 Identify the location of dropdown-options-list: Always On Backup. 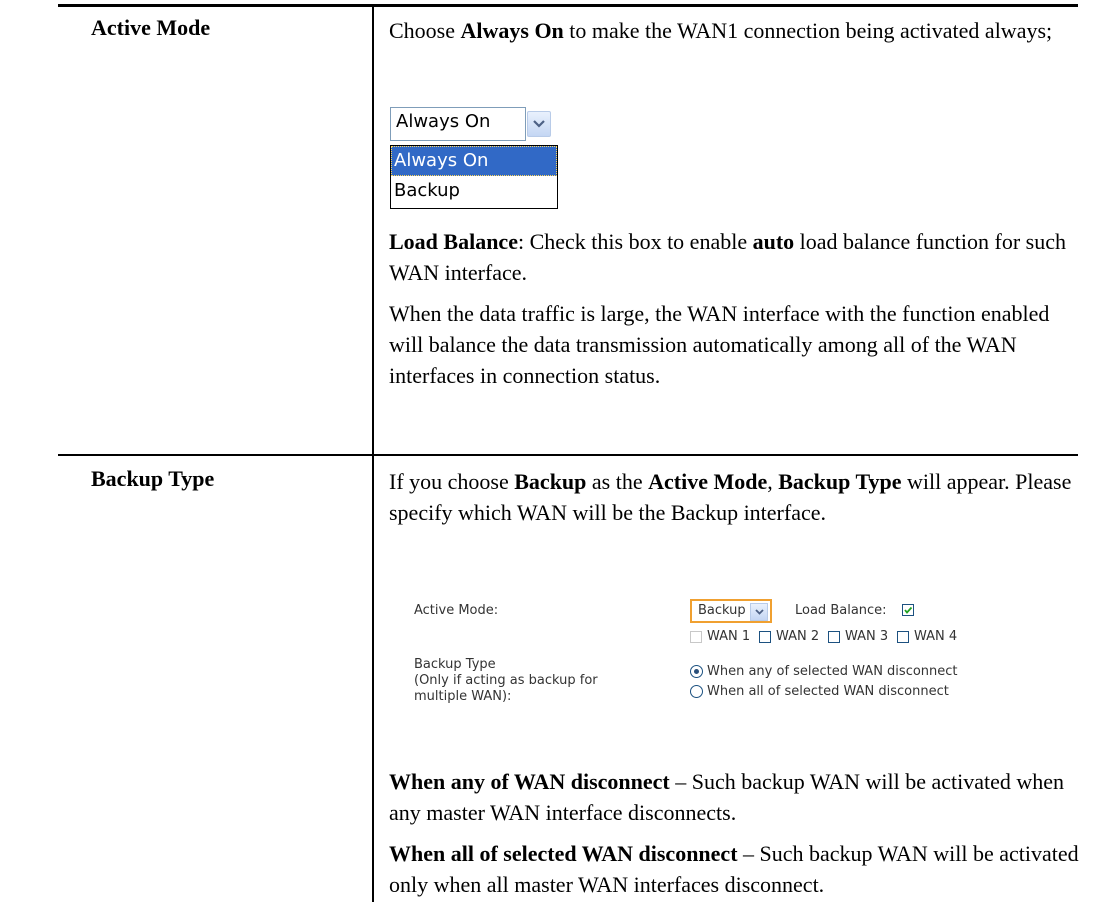
(474, 177).